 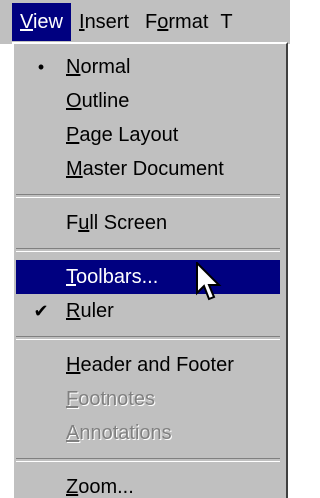 What do you see at coordinates (73, 365) in the screenshot?
I see `menu-item-header-and-footer-accelerator: H` at bounding box center [73, 365].